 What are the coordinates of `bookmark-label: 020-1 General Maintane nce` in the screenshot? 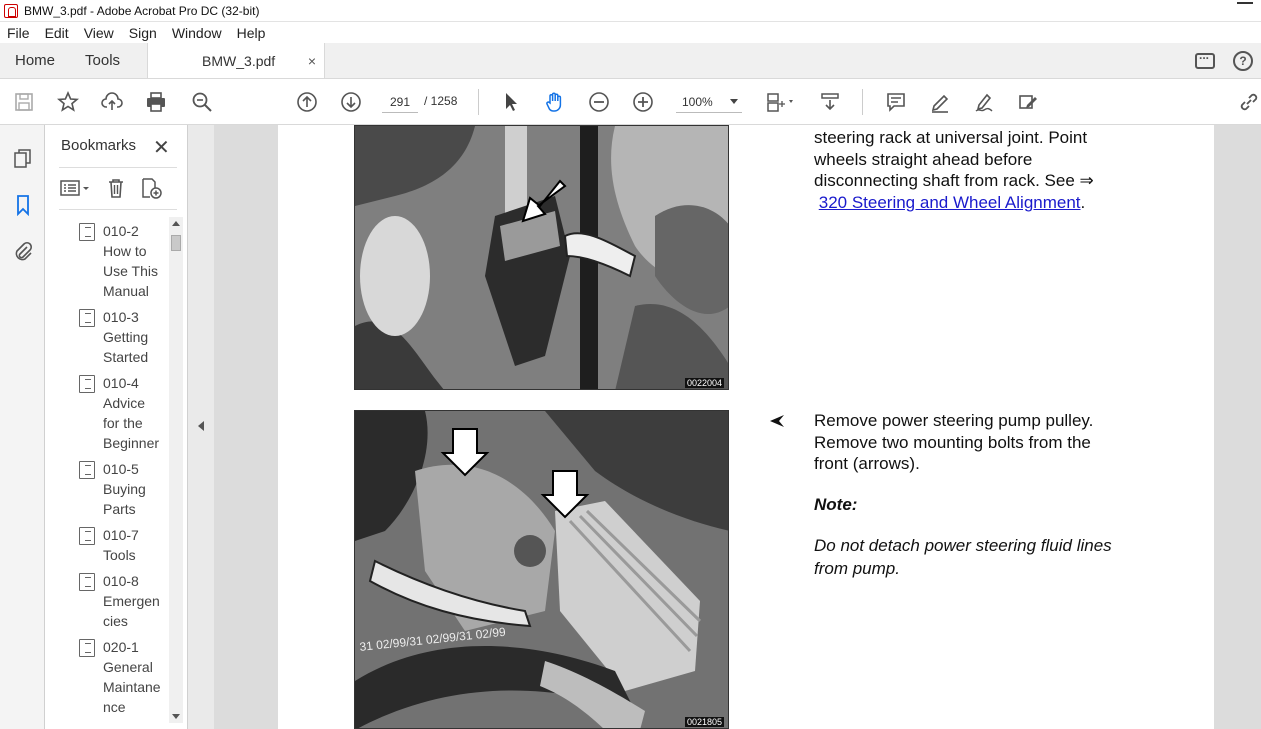 It's located at (132, 677).